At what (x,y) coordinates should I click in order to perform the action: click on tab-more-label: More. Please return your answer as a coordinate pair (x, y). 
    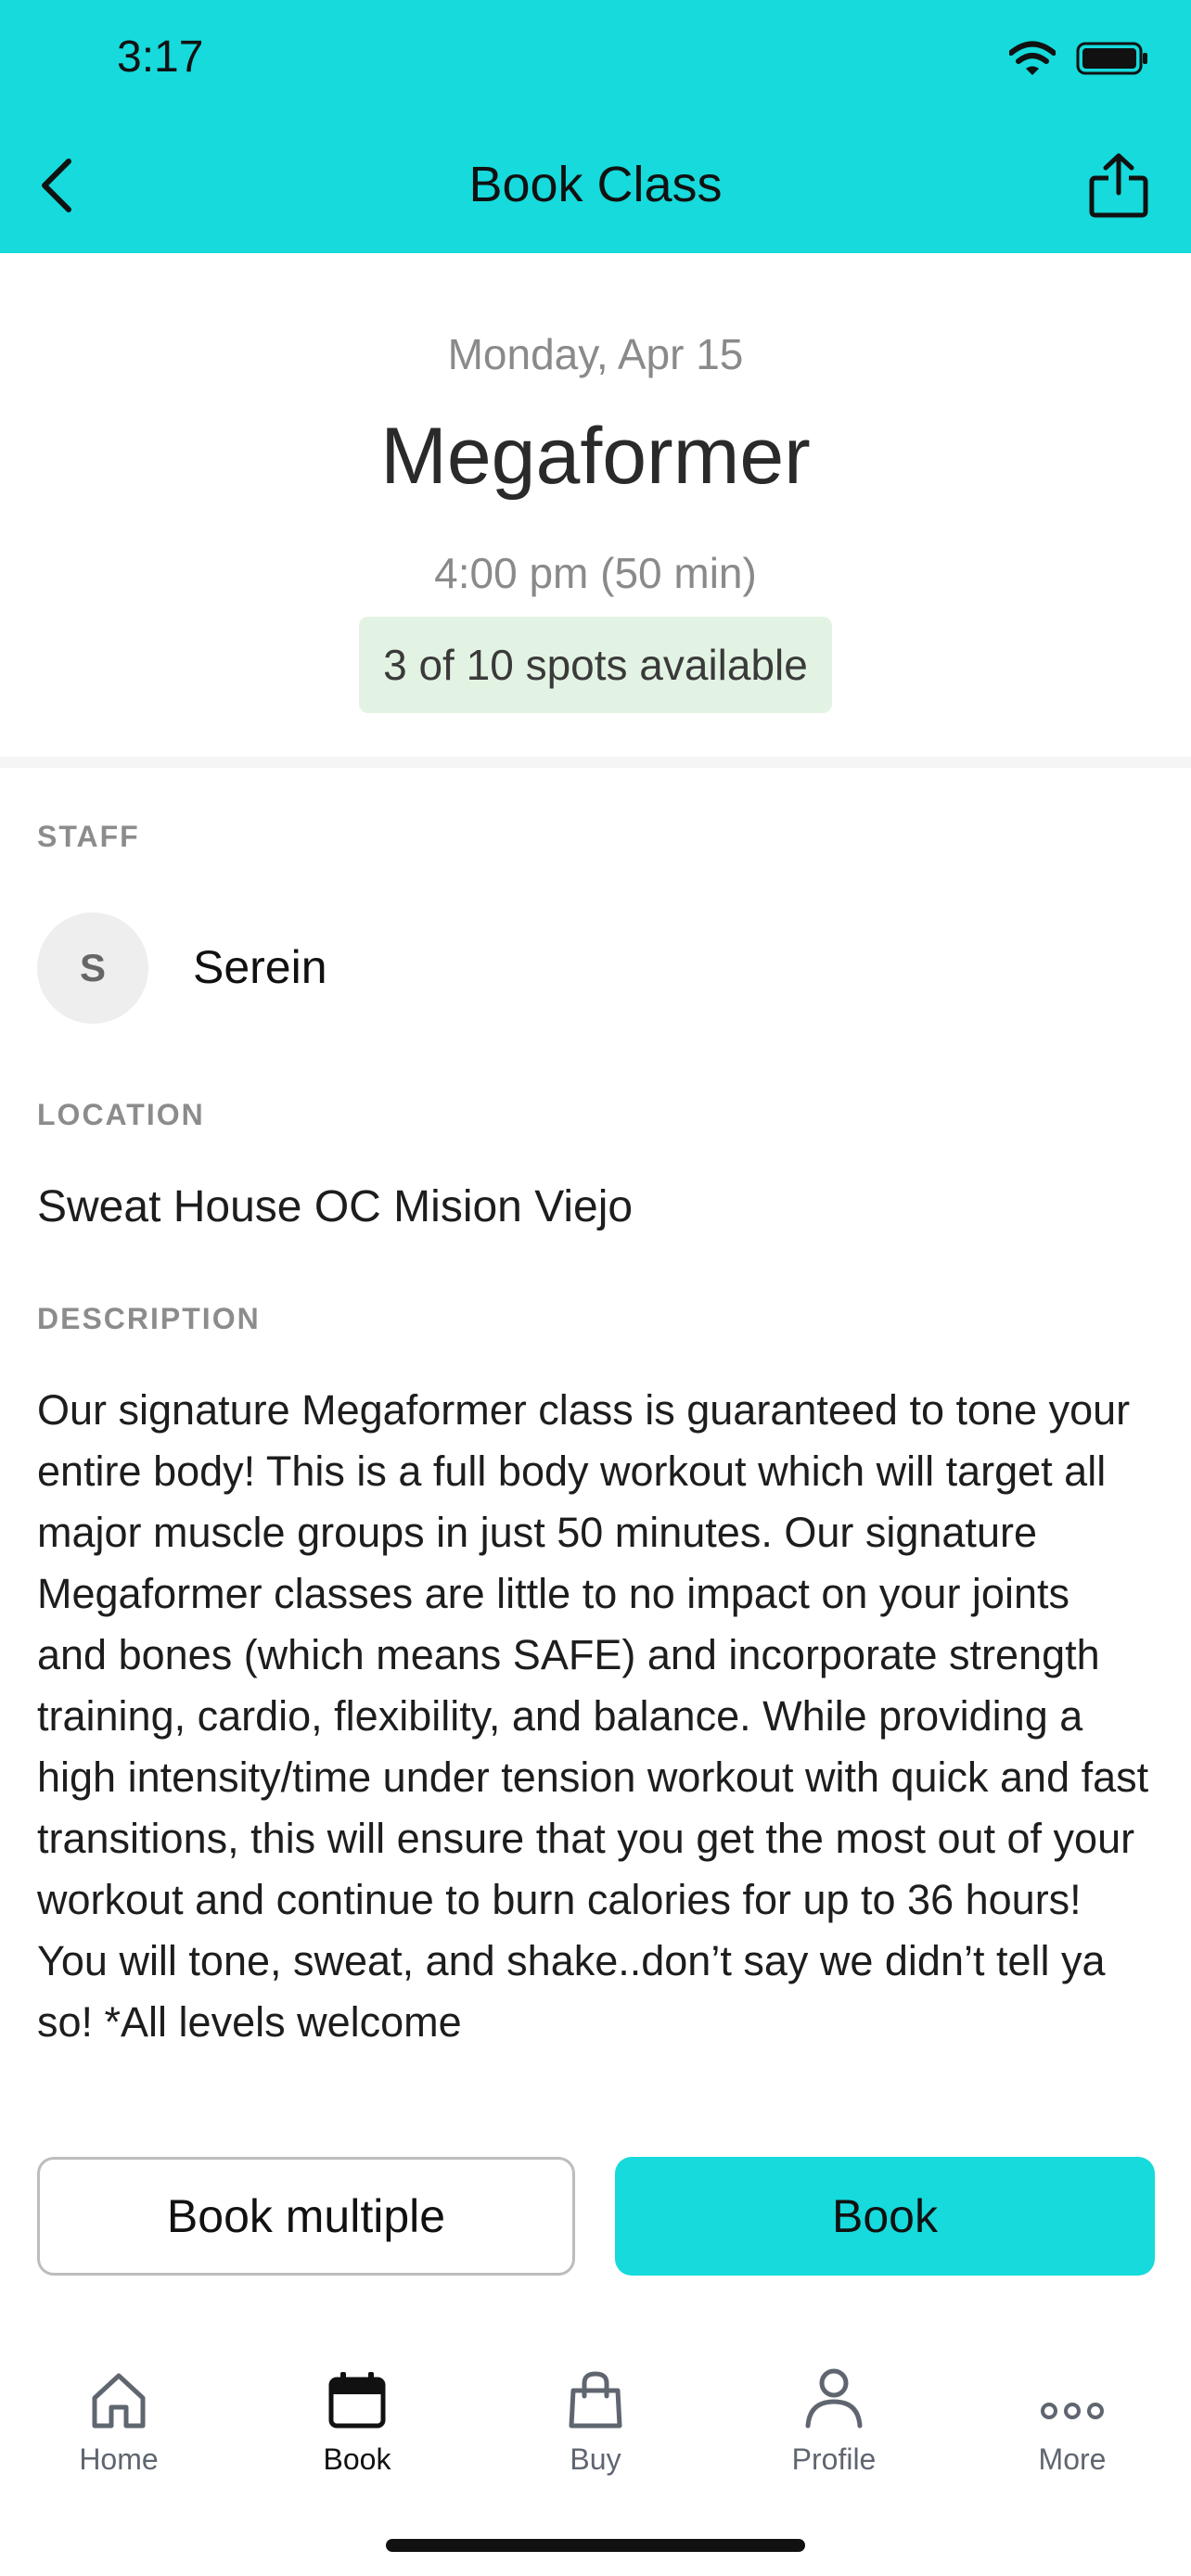
    Looking at the image, I should click on (1073, 2459).